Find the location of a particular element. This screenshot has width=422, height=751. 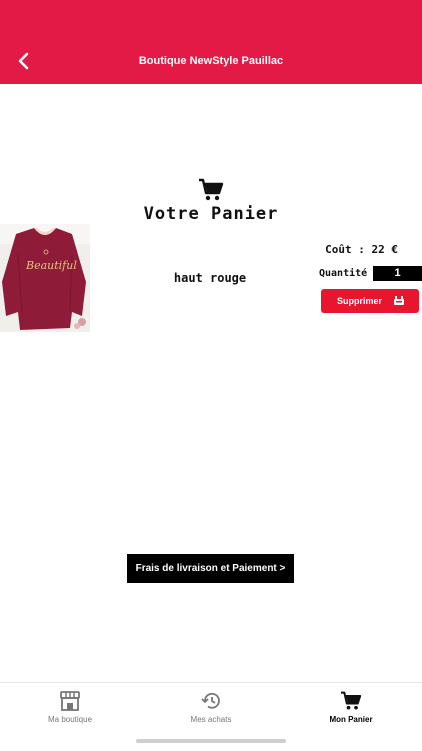

quantity-field: 1 is located at coordinates (397, 273).